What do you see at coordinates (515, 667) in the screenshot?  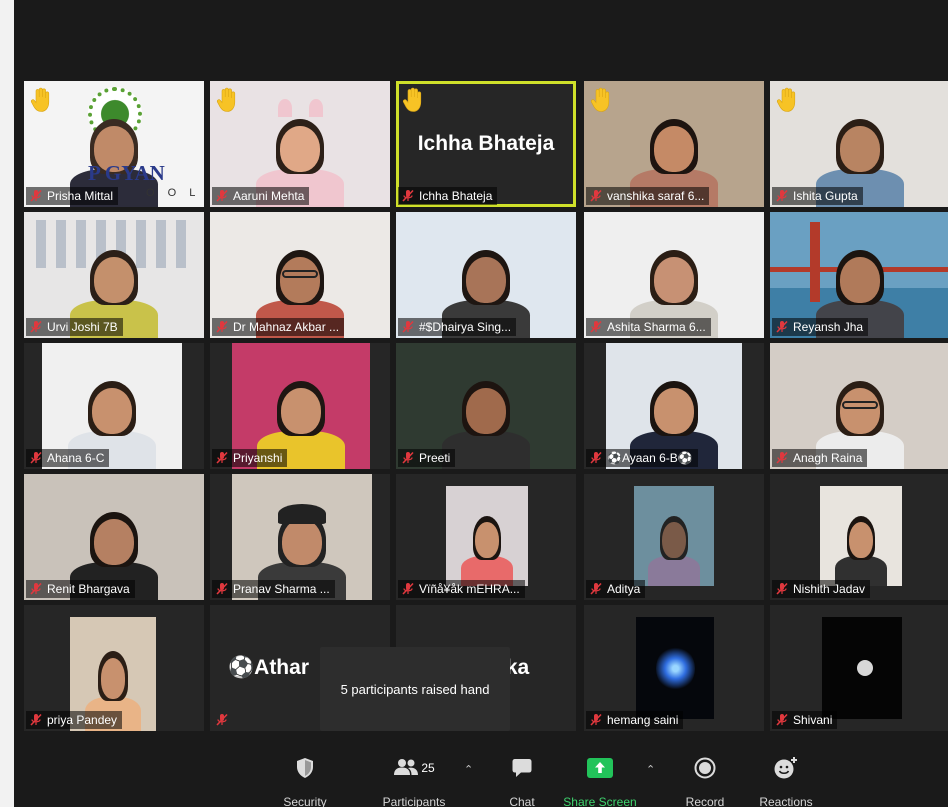 I see `participant-display-name: ika` at bounding box center [515, 667].